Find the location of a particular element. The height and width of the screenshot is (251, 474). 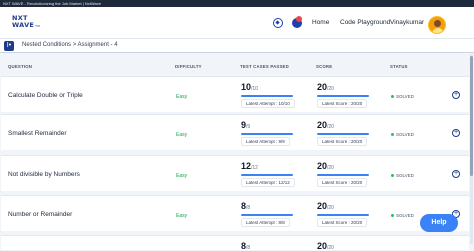

test-cases-passed: 8/8 is located at coordinates (245, 206).